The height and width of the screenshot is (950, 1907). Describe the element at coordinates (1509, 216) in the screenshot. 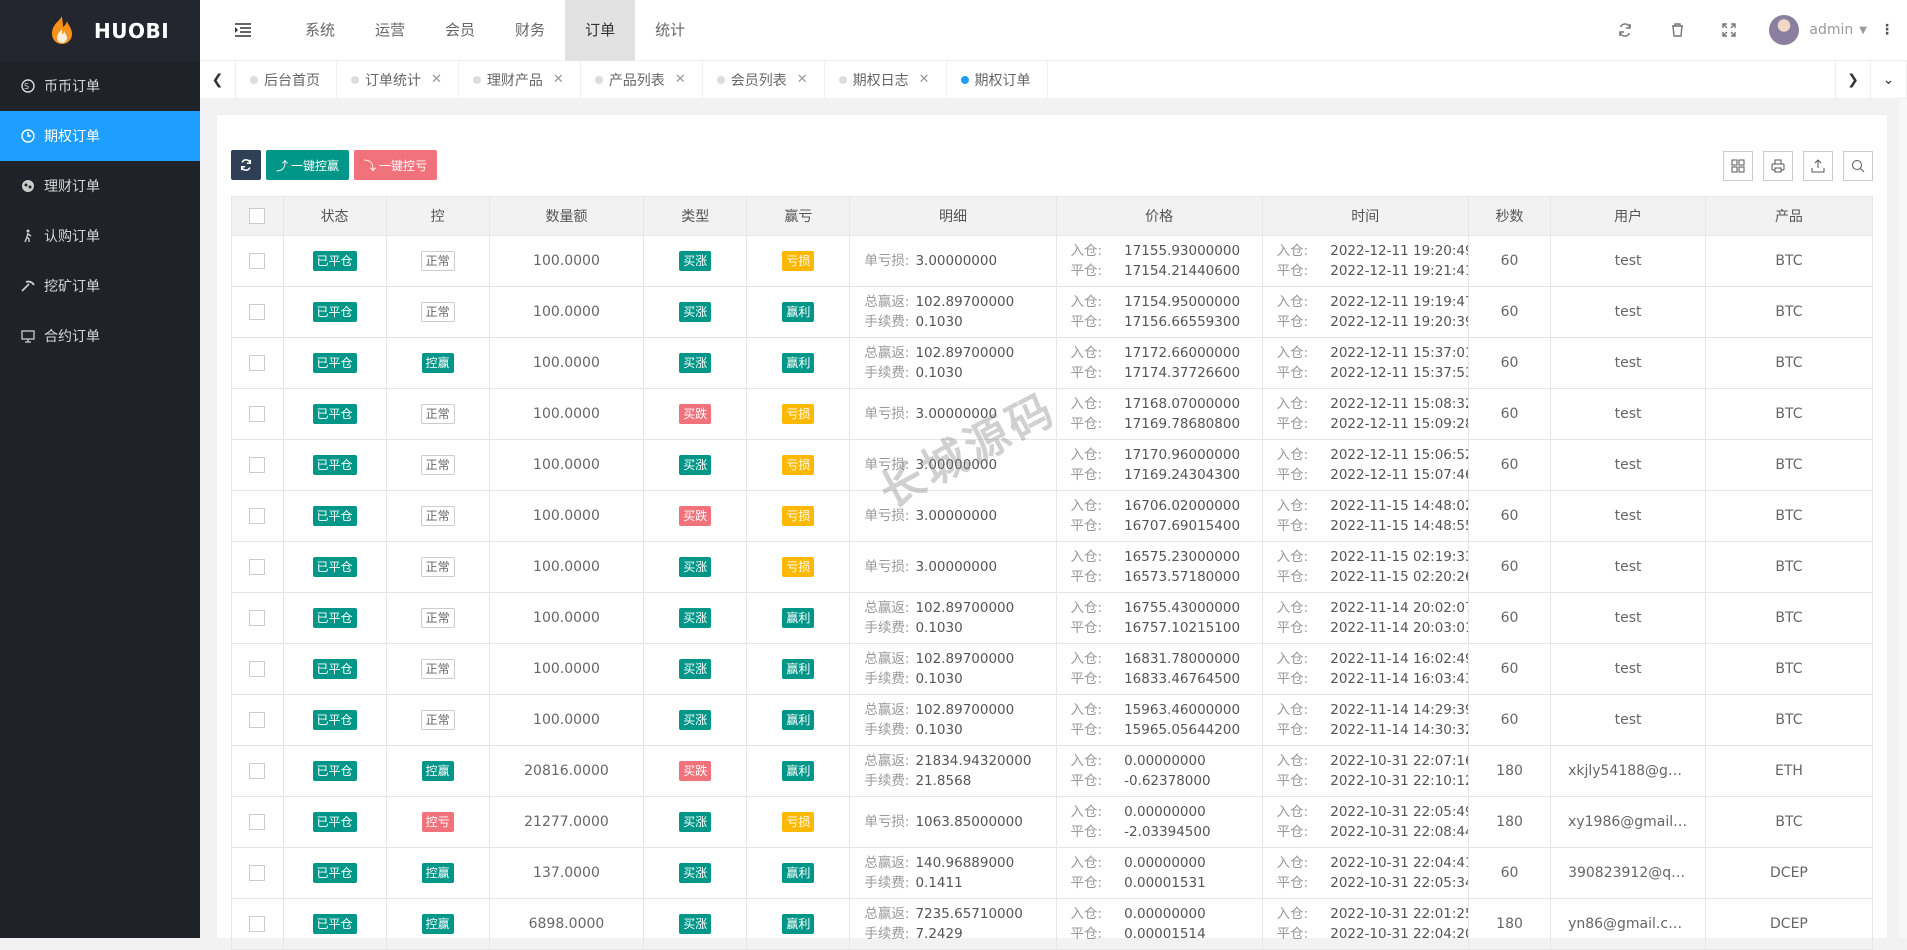

I see `column-header: 秒数` at that location.